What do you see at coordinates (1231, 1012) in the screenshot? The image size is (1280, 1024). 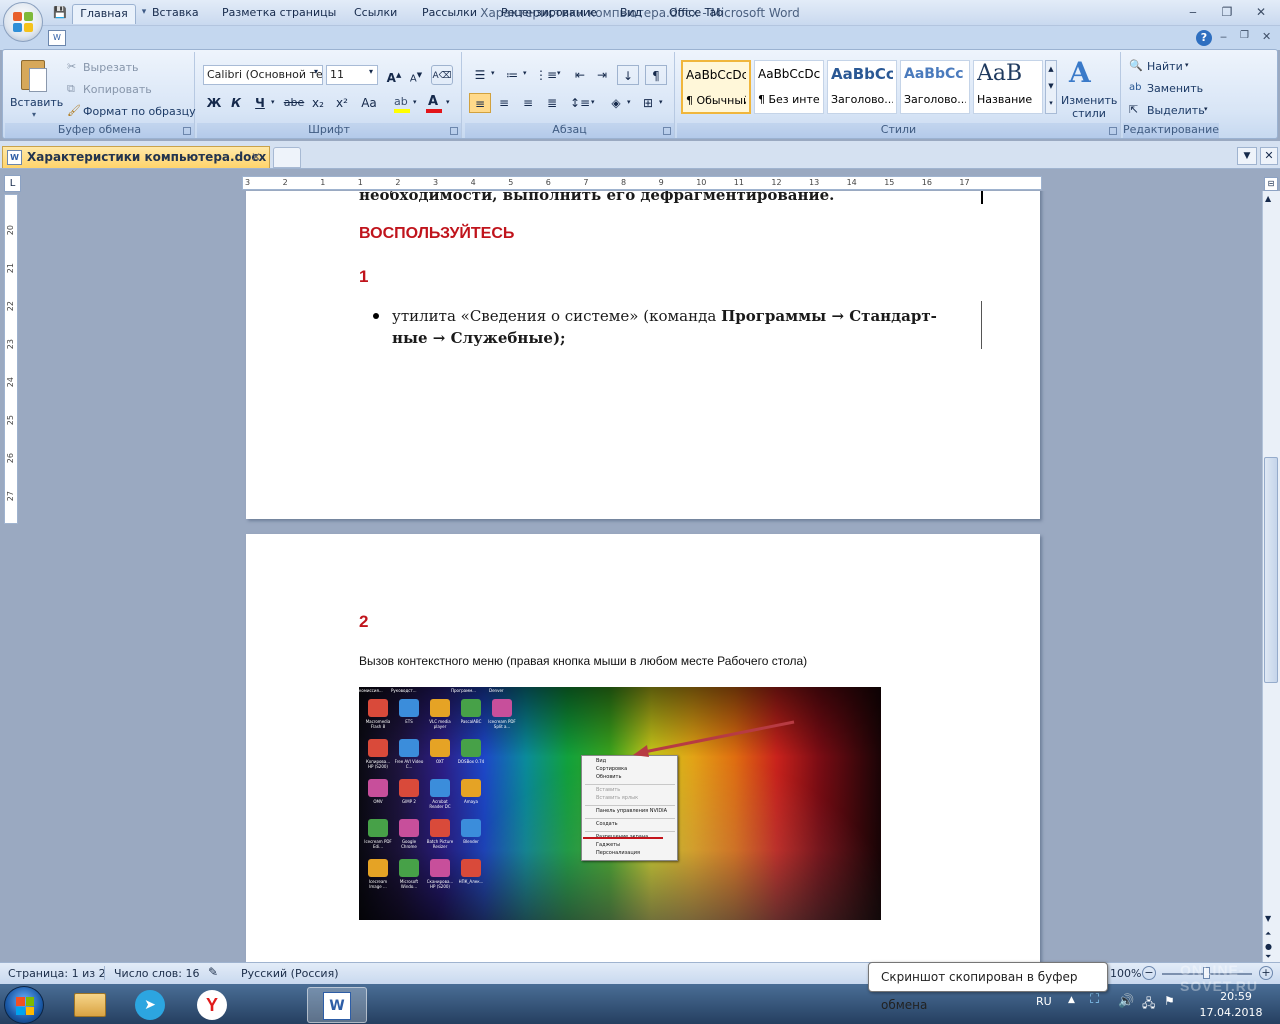 I see `tray-date: 17.04.2018` at bounding box center [1231, 1012].